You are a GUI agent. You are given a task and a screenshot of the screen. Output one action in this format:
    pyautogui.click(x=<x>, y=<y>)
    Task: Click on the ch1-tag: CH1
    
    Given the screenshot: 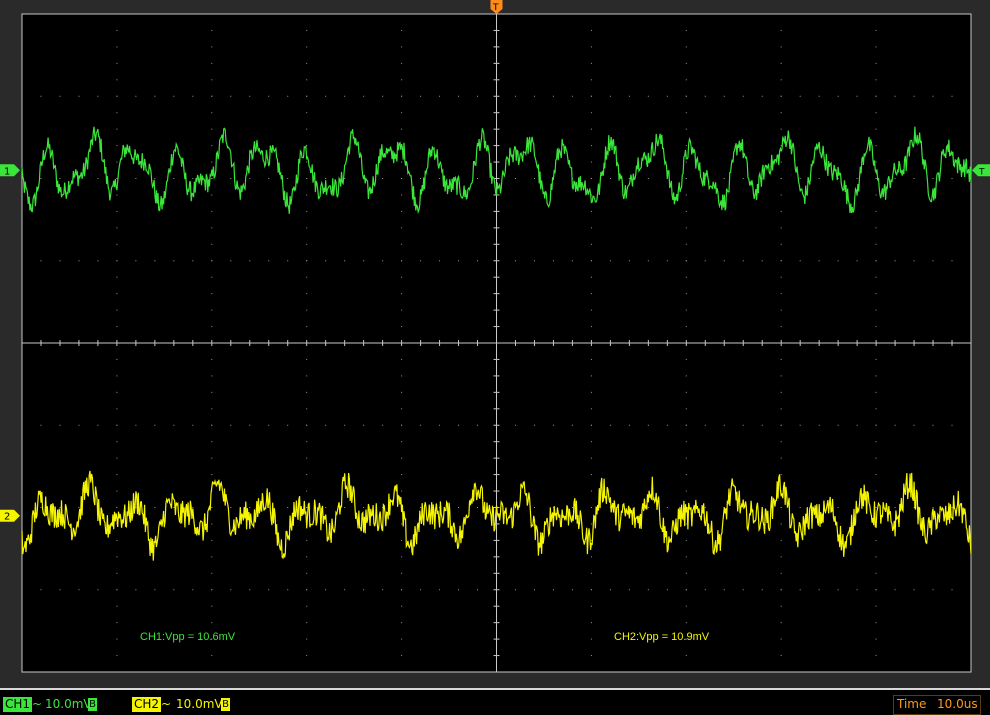 What is the action you would take?
    pyautogui.click(x=18, y=704)
    